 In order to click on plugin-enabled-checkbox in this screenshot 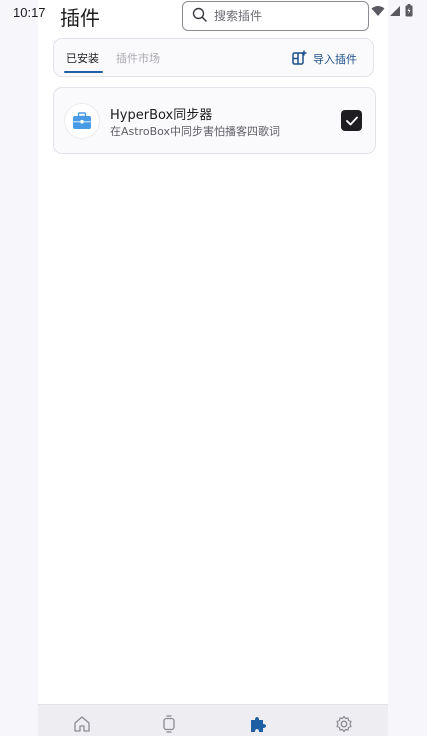, I will do `click(351, 120)`.